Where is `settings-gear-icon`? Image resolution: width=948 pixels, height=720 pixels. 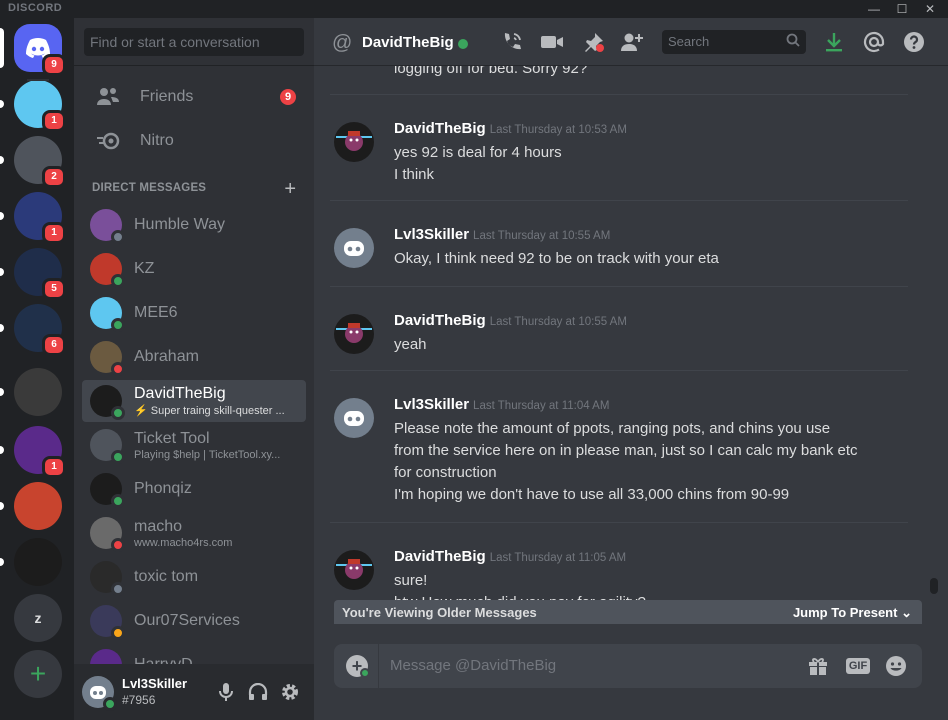
settings-gear-icon is located at coordinates (290, 692).